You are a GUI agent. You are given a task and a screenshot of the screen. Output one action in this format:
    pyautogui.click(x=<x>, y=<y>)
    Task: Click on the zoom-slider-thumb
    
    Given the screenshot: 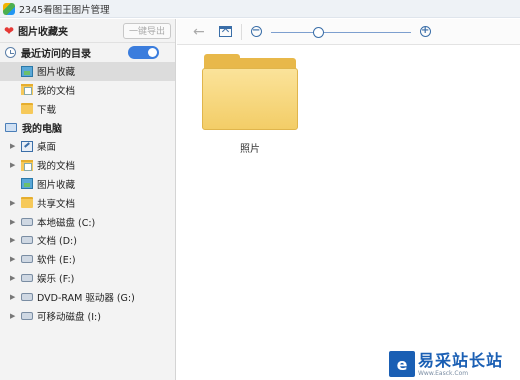 What is the action you would take?
    pyautogui.click(x=319, y=32)
    